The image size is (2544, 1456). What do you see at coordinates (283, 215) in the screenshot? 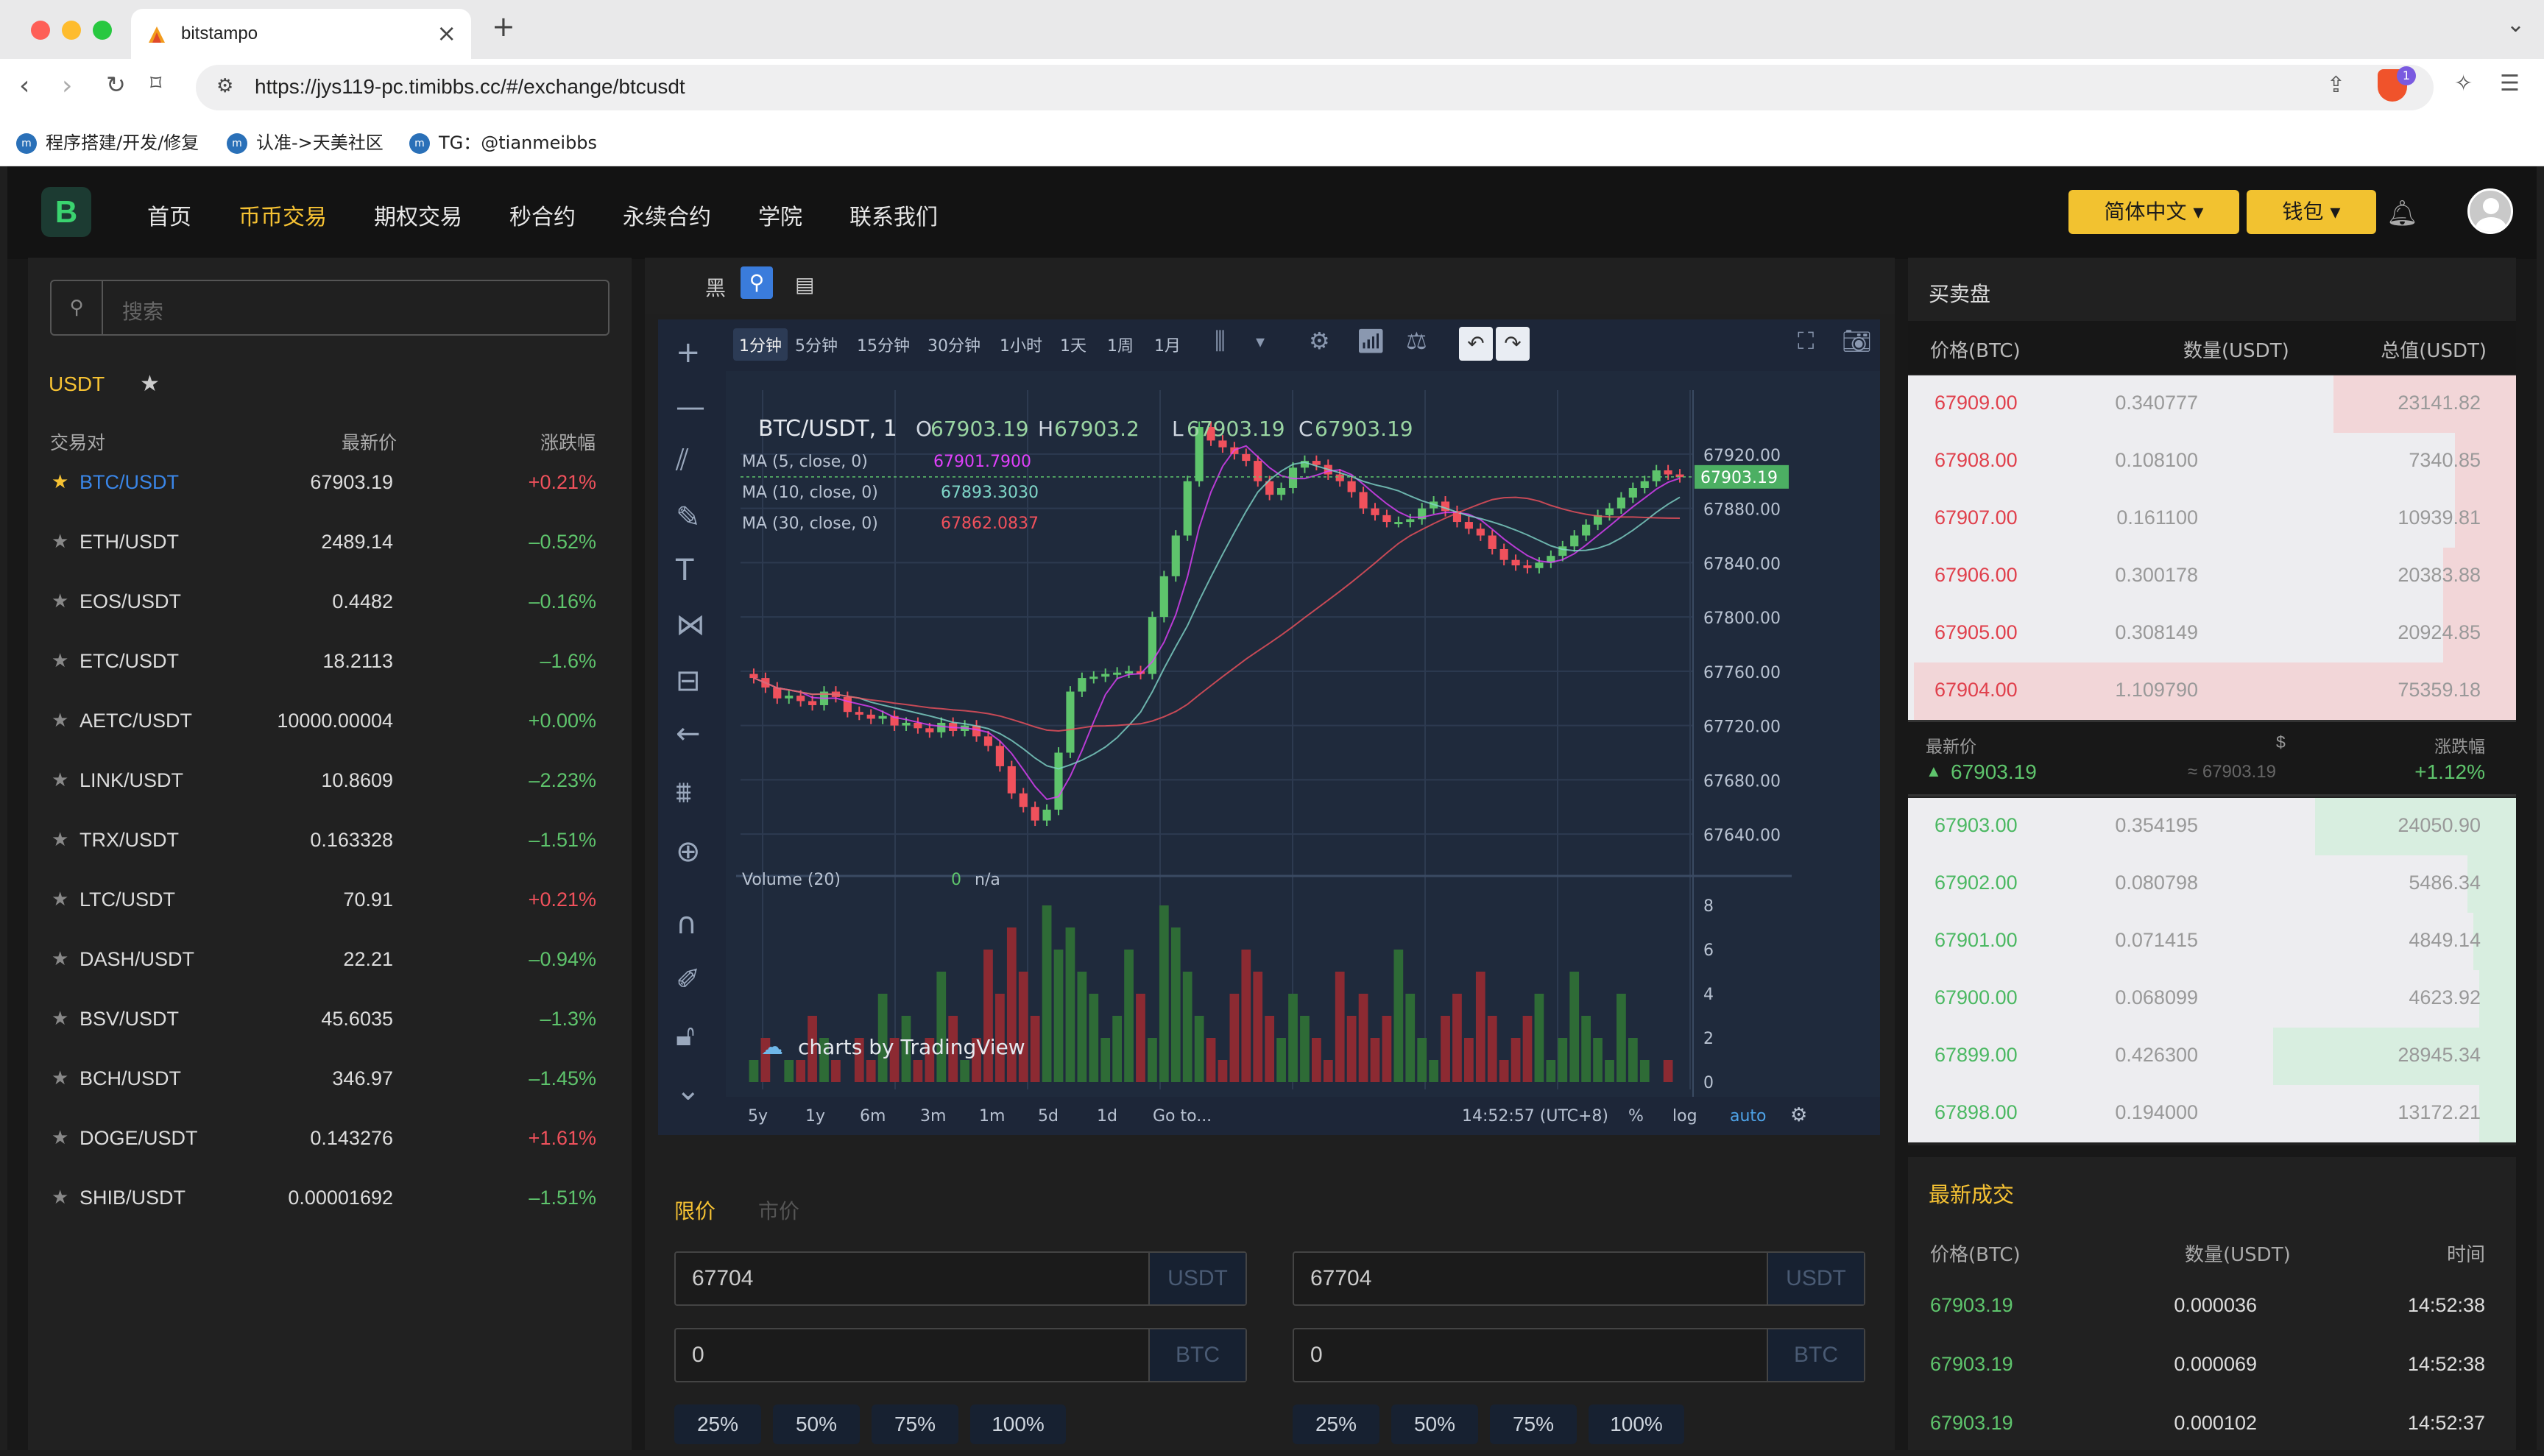
I see `nav-spot-trading: 币币交易` at bounding box center [283, 215].